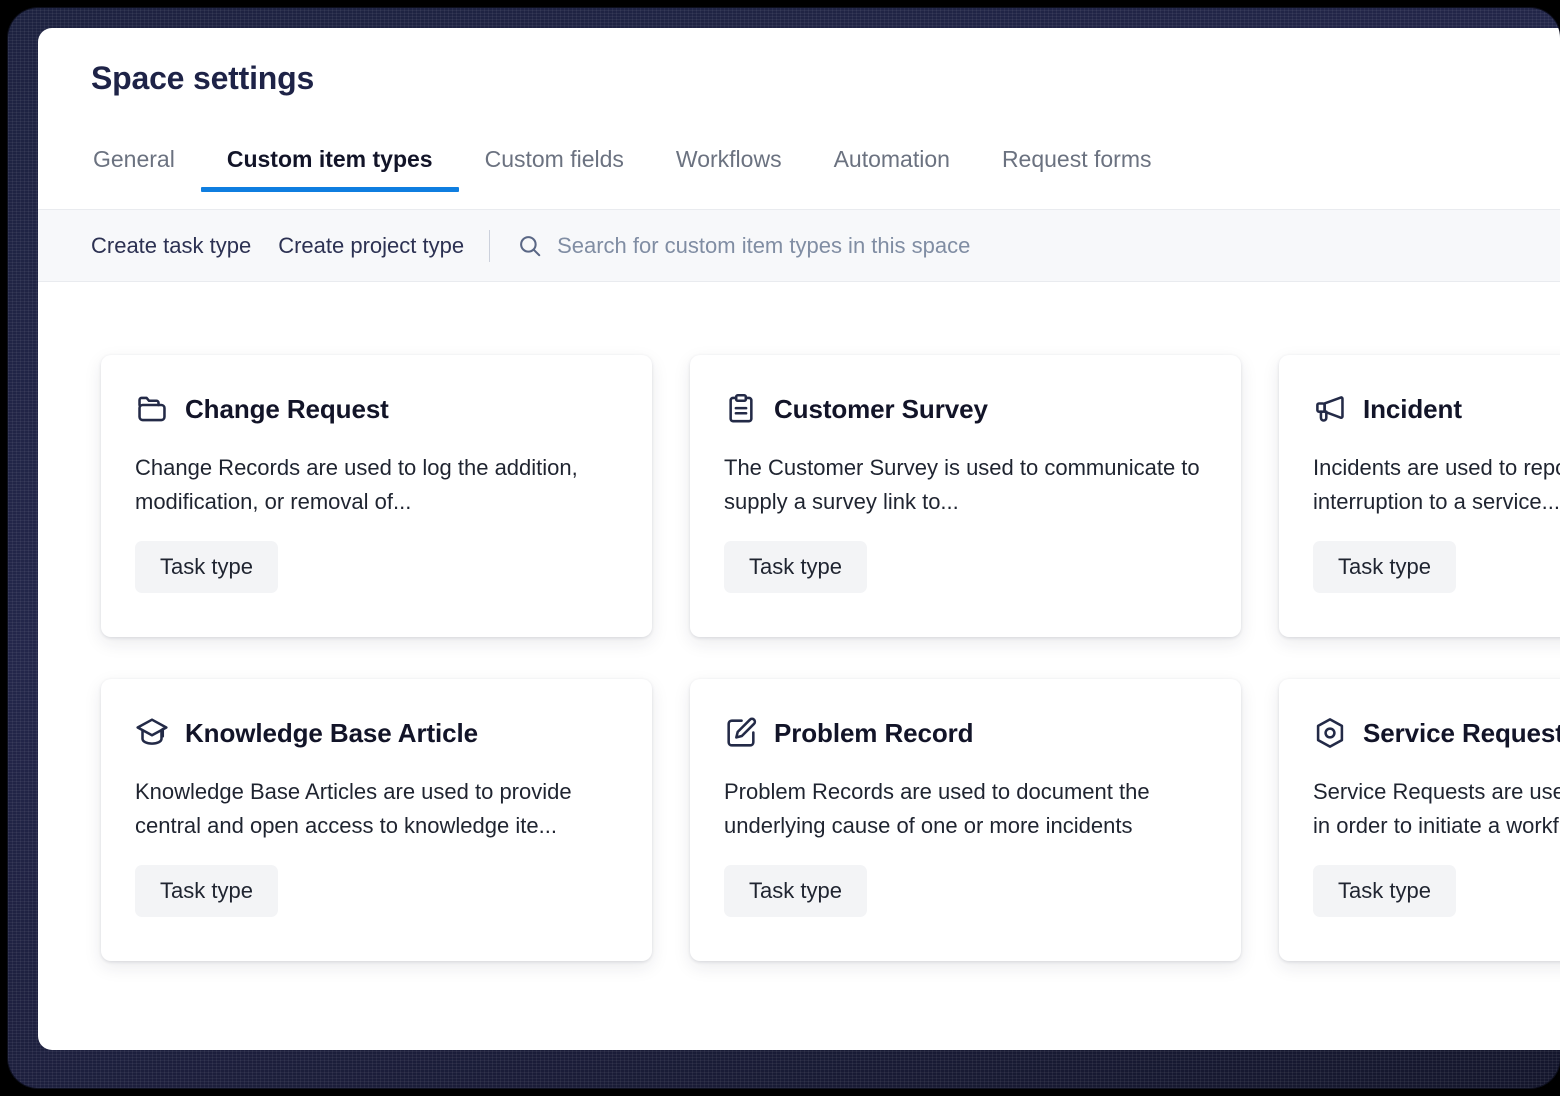  I want to click on card-header: Knowledge Base Article, so click(376, 733).